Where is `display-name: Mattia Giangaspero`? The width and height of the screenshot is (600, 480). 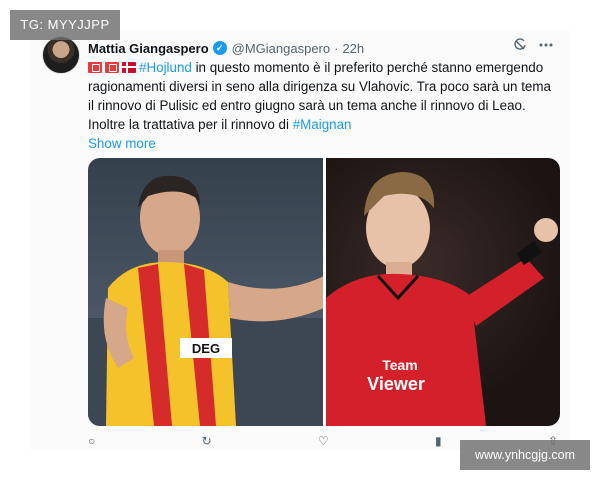
display-name: Mattia Giangaspero is located at coordinates (148, 48).